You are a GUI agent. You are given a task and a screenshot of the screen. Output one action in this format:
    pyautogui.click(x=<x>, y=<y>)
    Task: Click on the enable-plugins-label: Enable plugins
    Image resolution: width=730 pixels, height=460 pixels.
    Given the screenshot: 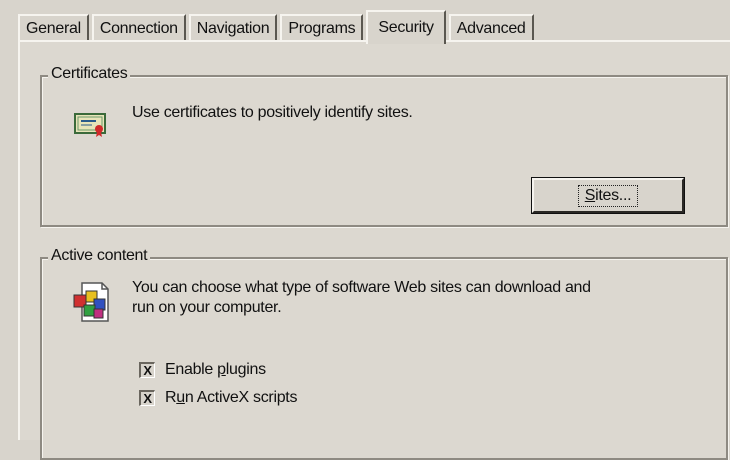 What is the action you would take?
    pyautogui.click(x=215, y=369)
    